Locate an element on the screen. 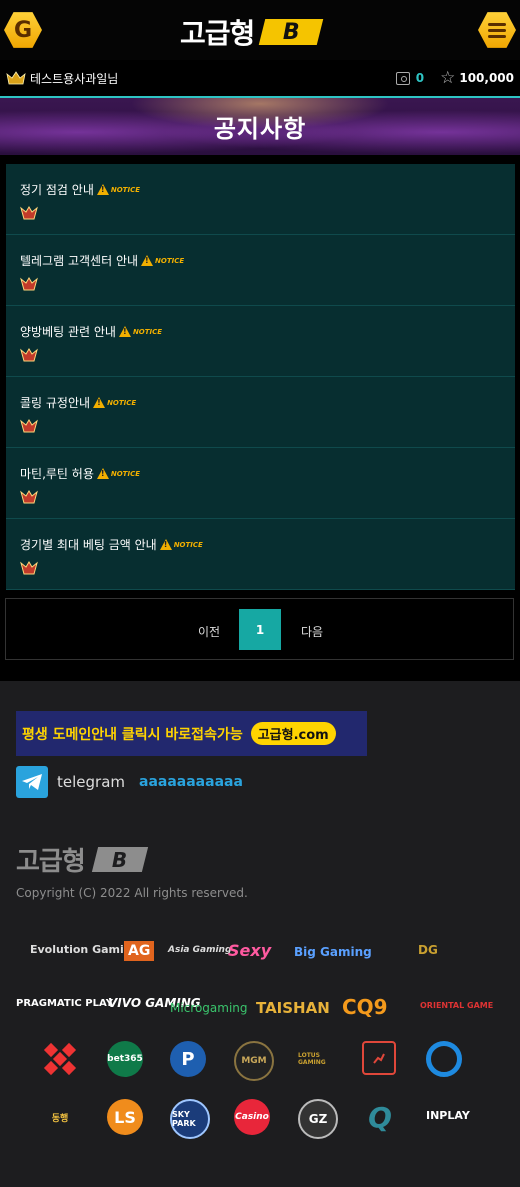  domain-banner-text: 평생 도메인안내 클릭시 바로접속가능 is located at coordinates (132, 734).